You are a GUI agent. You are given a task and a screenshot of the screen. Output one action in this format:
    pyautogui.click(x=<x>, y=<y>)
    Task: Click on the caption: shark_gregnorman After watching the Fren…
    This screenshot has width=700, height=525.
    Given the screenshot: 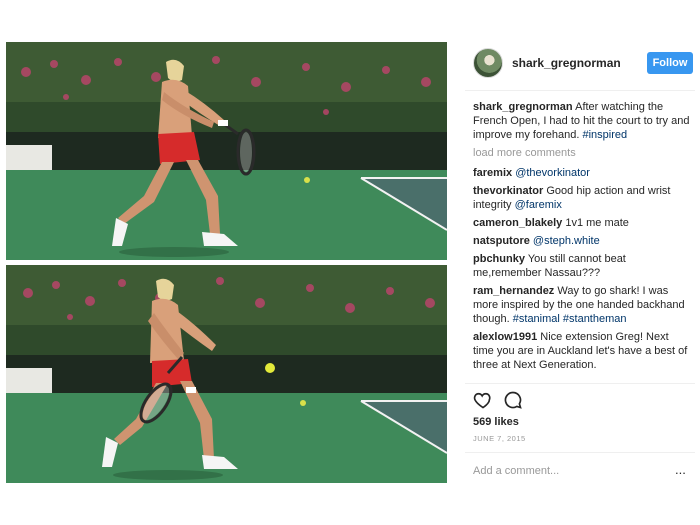 What is the action you would take?
    pyautogui.click(x=582, y=121)
    